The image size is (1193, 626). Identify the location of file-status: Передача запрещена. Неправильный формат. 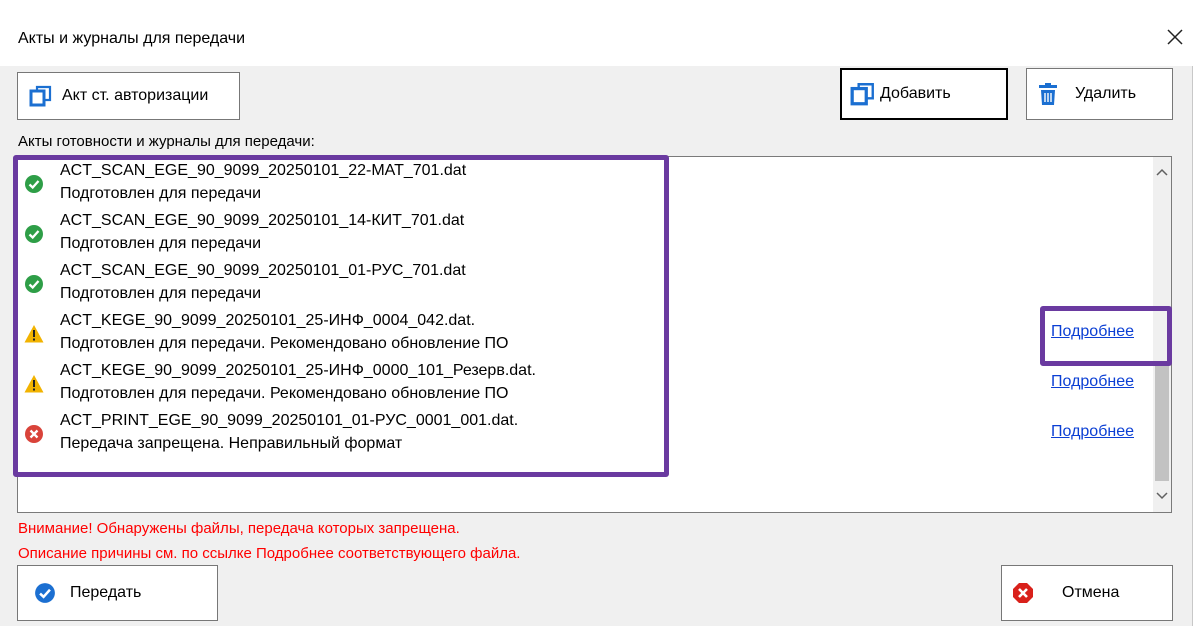
(231, 443).